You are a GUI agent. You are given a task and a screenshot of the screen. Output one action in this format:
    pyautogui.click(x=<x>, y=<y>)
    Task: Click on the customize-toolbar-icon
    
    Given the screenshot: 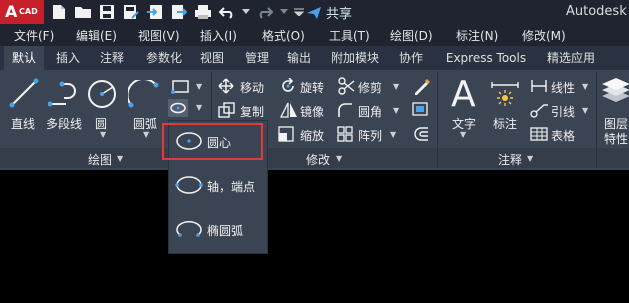 What is the action you would take?
    pyautogui.click(x=299, y=12)
    